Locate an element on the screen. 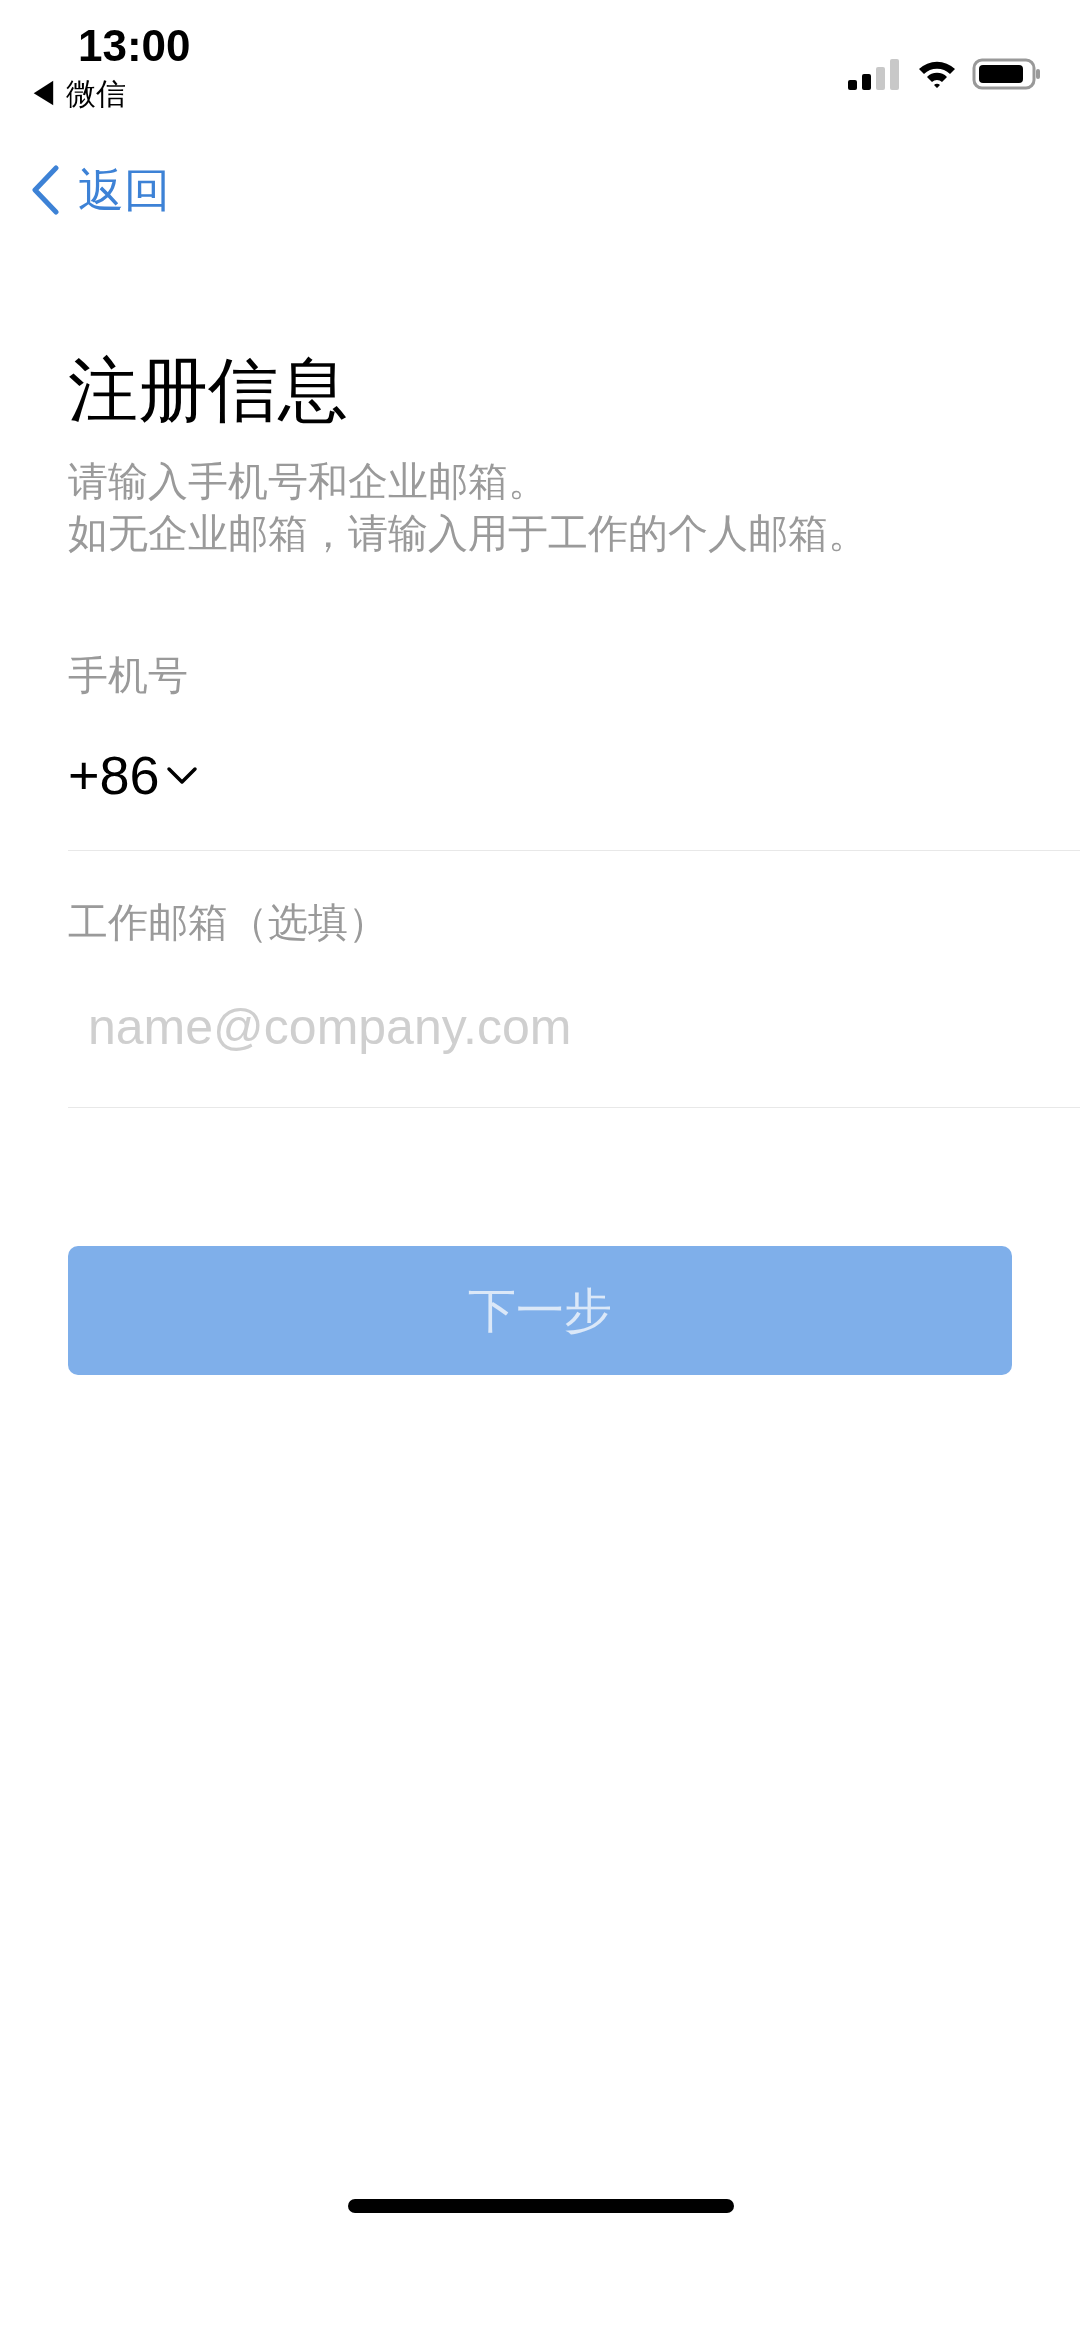  subtitle-text: 如无企业邮箱，请输入用于工作的个人邮箱。 is located at coordinates (468, 533).